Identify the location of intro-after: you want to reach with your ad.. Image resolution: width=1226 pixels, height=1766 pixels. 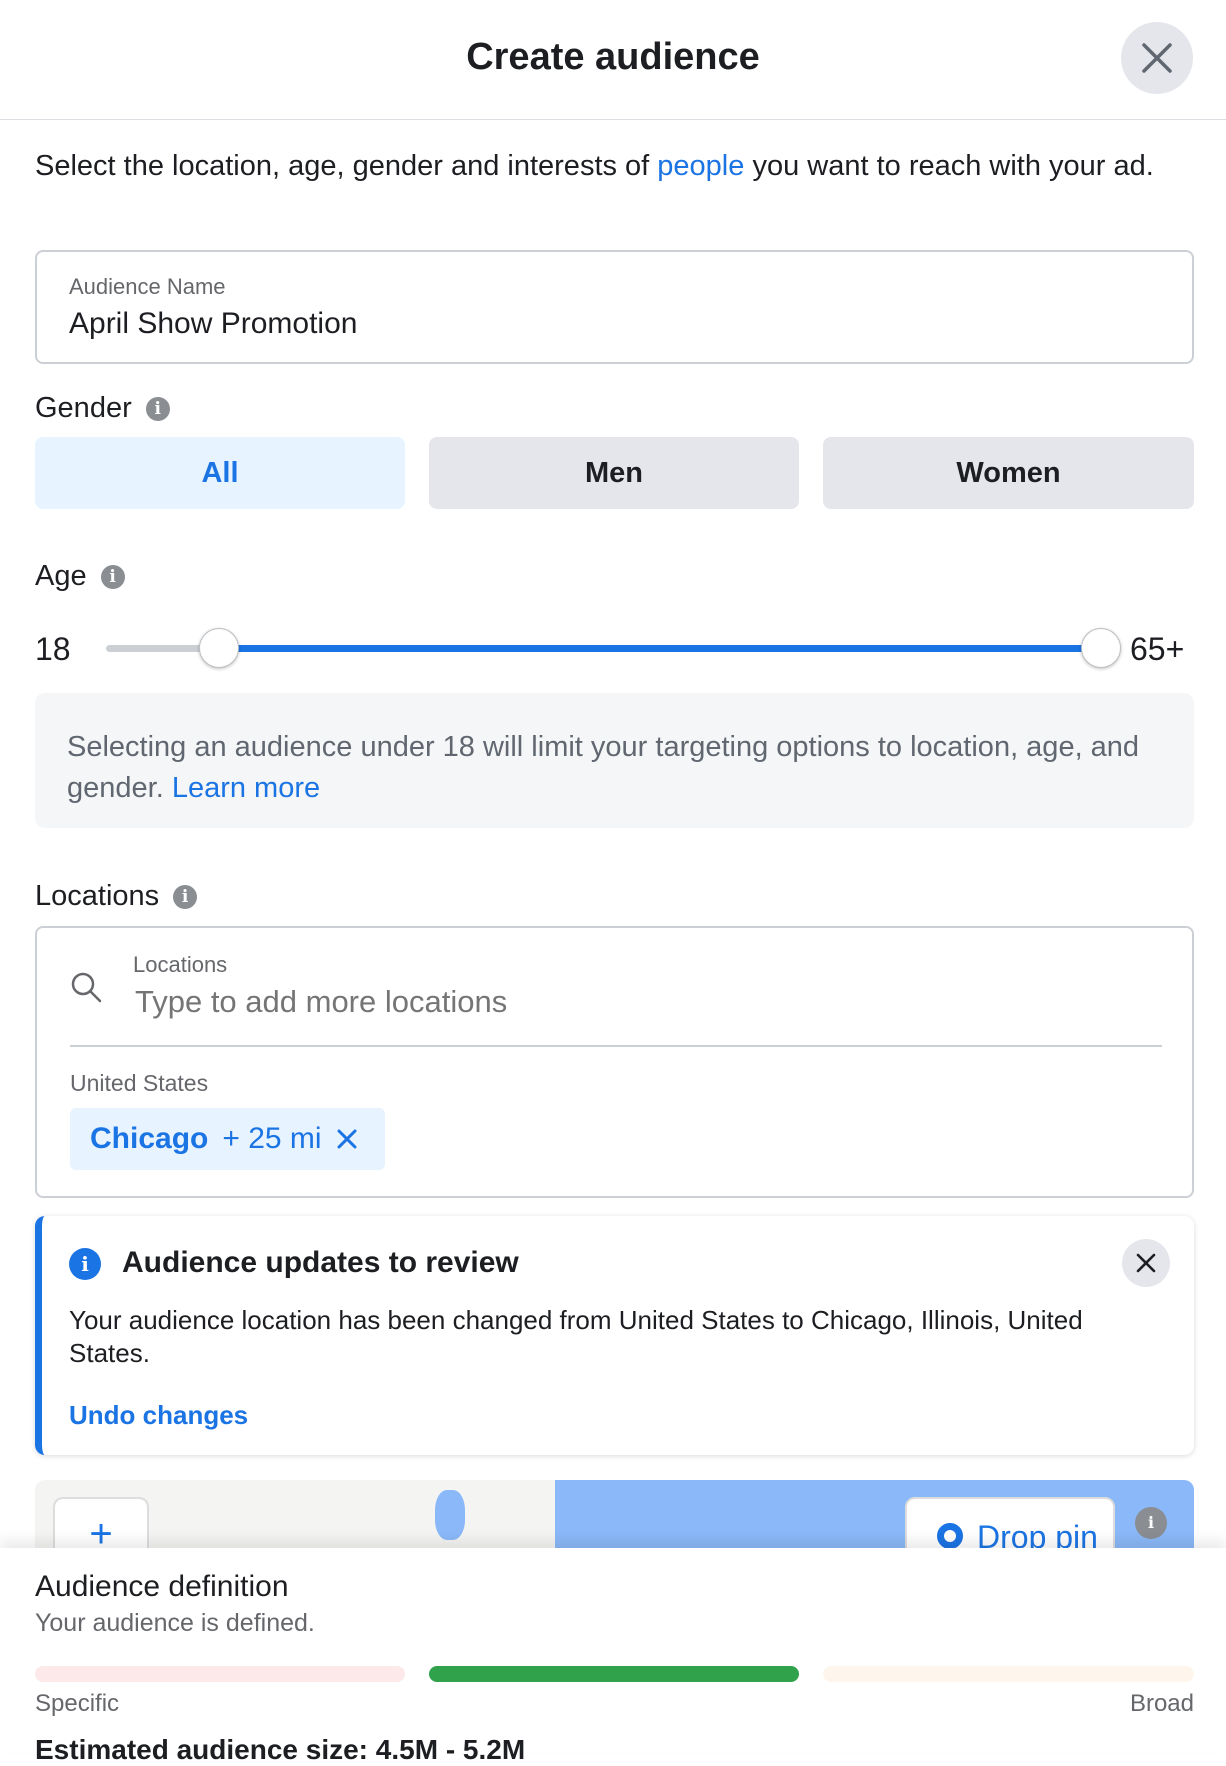
(949, 166).